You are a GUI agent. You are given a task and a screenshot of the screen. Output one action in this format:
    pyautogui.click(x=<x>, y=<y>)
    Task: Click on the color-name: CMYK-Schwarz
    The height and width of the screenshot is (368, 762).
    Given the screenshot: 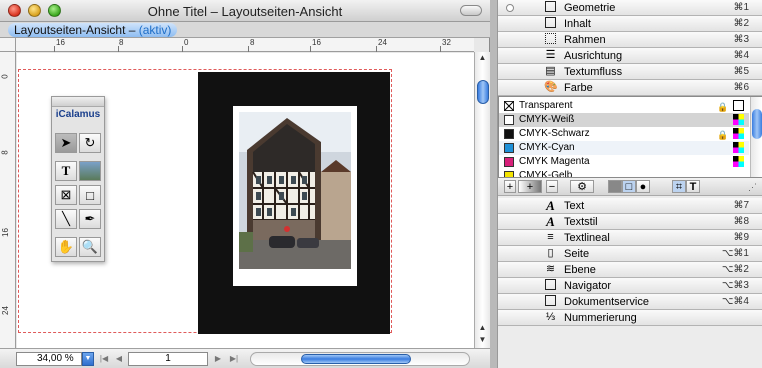 What is the action you would take?
    pyautogui.click(x=554, y=133)
    